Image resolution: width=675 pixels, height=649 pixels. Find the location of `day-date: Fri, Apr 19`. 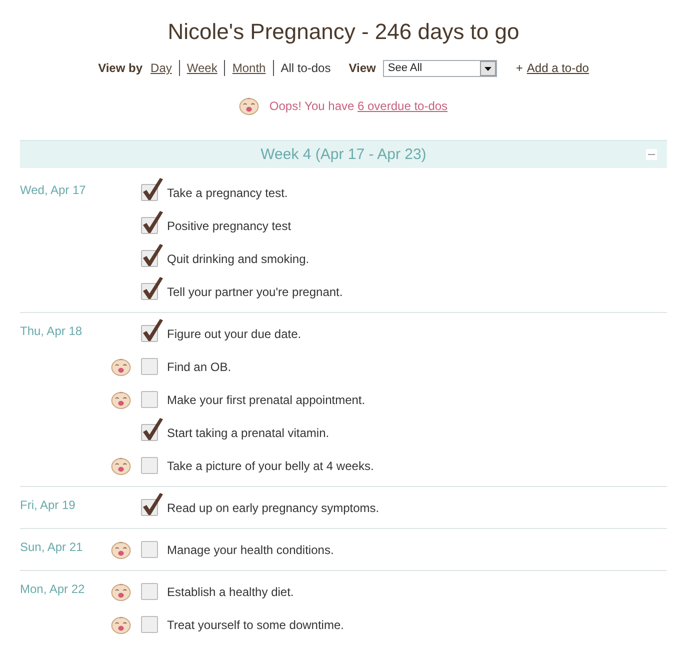

day-date: Fri, Apr 19 is located at coordinates (48, 505).